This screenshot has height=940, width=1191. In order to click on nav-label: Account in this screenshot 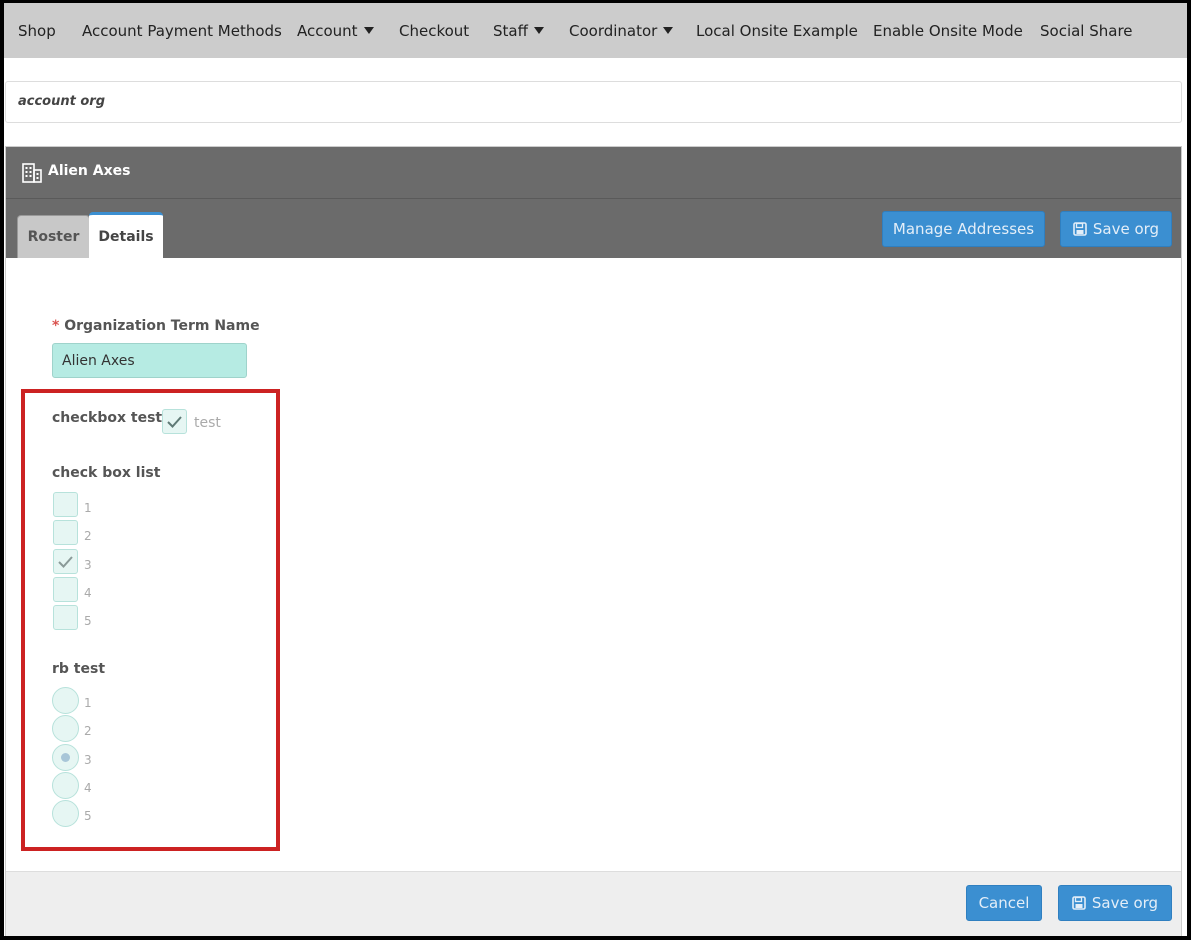, I will do `click(327, 31)`.